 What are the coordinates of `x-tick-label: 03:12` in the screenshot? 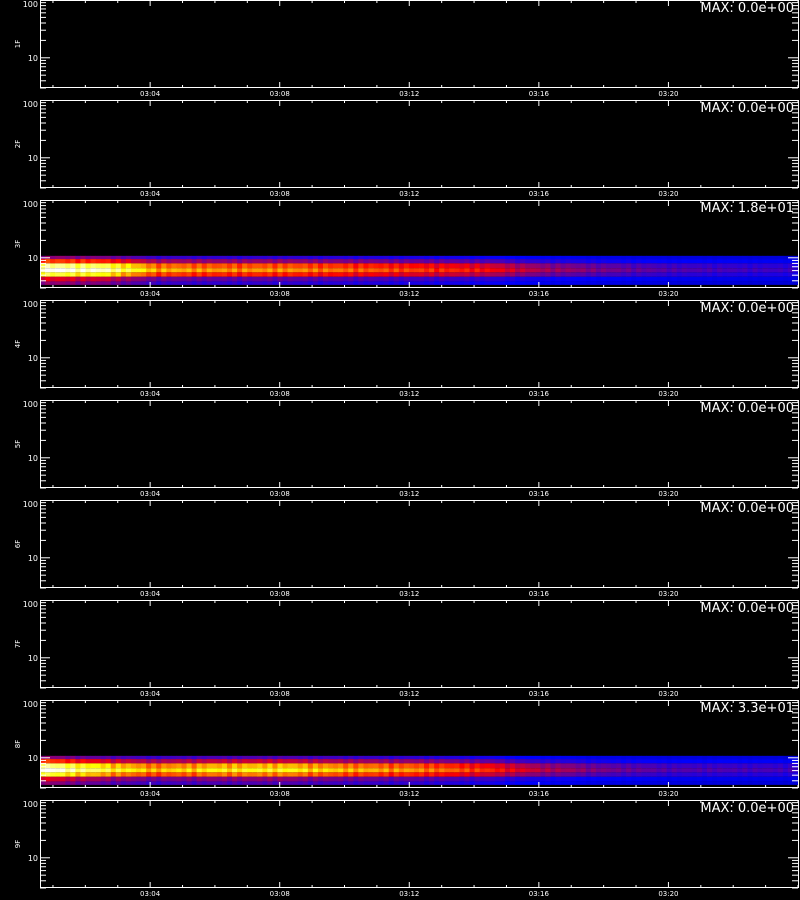 It's located at (409, 94).